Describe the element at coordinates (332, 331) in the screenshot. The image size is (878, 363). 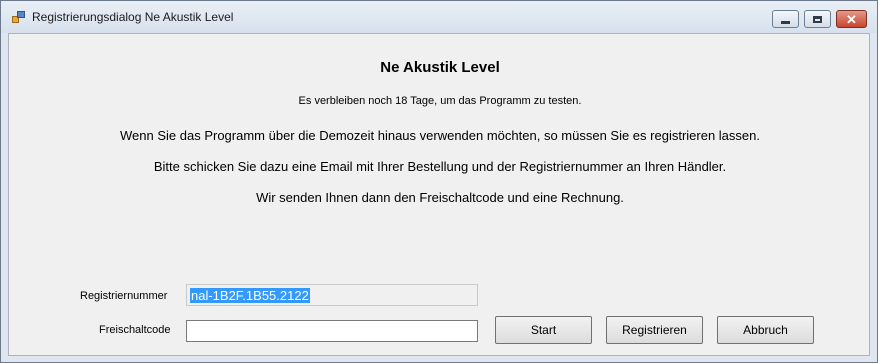
I see `unlock-code-input` at that location.